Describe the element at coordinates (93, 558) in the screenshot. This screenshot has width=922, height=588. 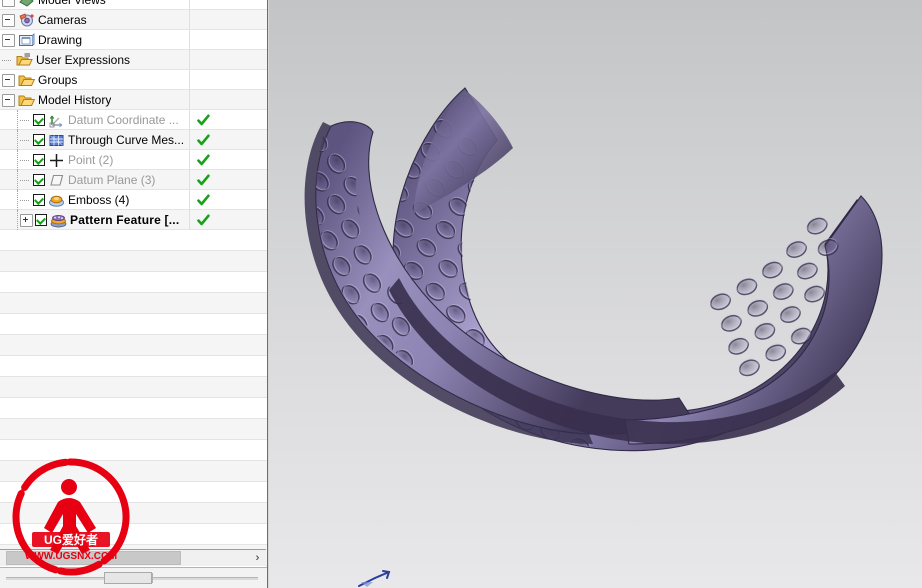
I see `scrollbar-thumb` at that location.